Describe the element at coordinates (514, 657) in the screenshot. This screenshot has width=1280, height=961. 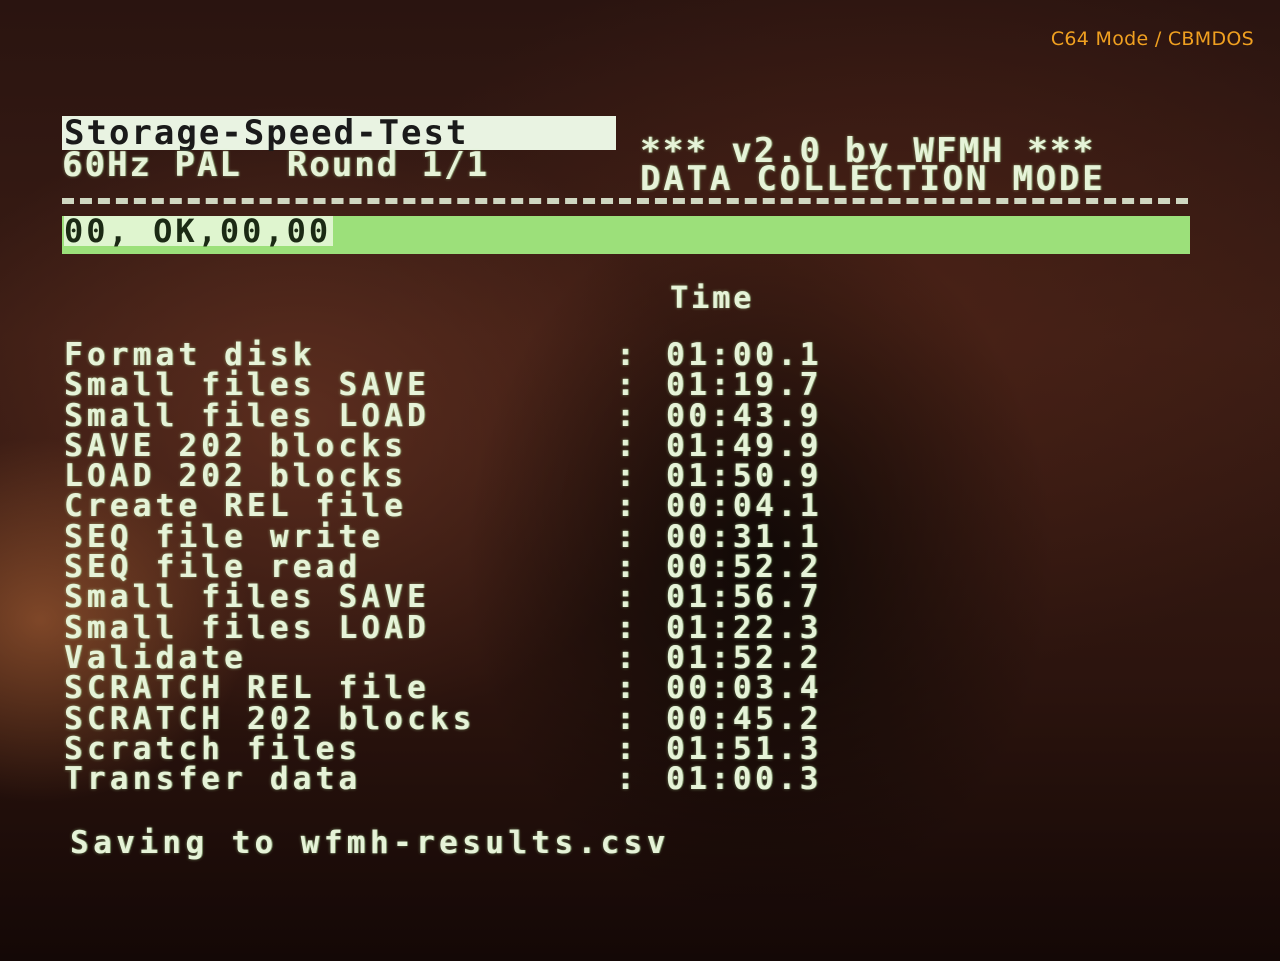
I see `result-row: Validate:01:52.2` at that location.